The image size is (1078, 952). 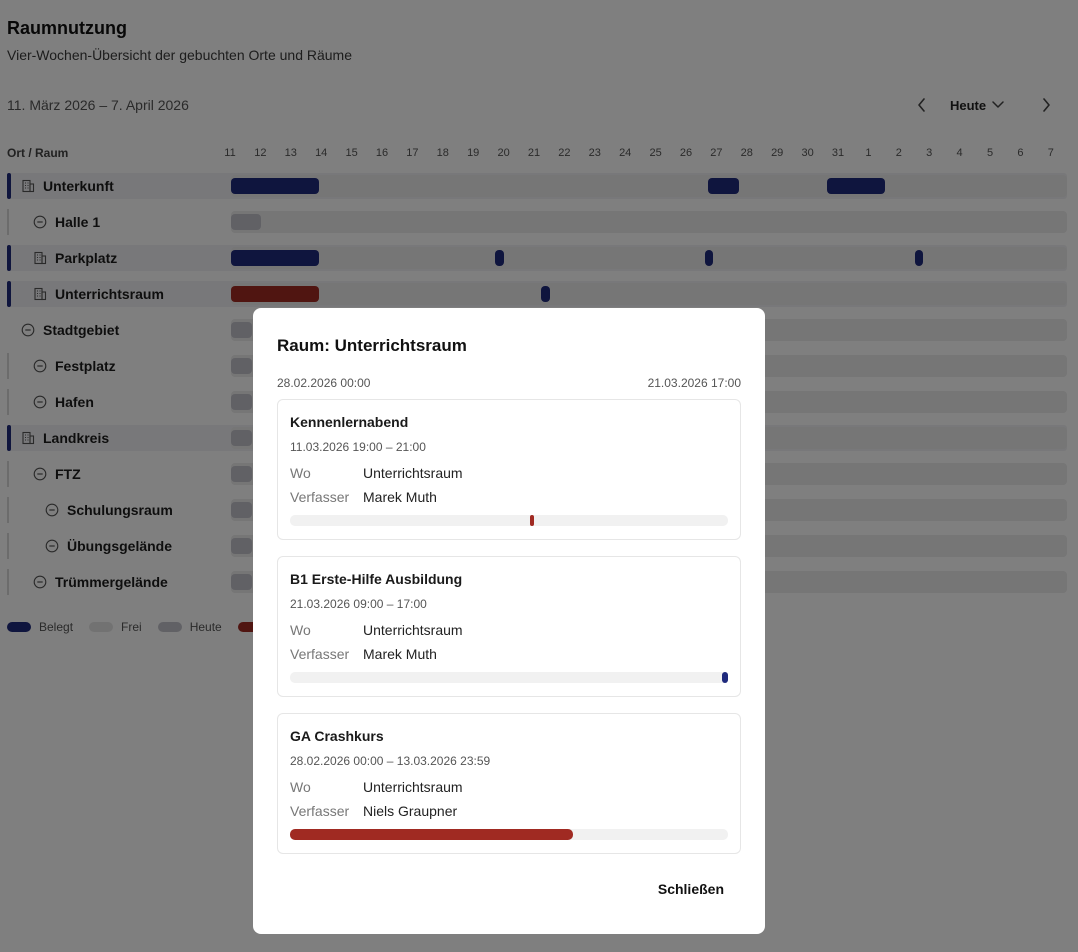 I want to click on span-start: 28.02.2026 00:00, so click(x=324, y=383).